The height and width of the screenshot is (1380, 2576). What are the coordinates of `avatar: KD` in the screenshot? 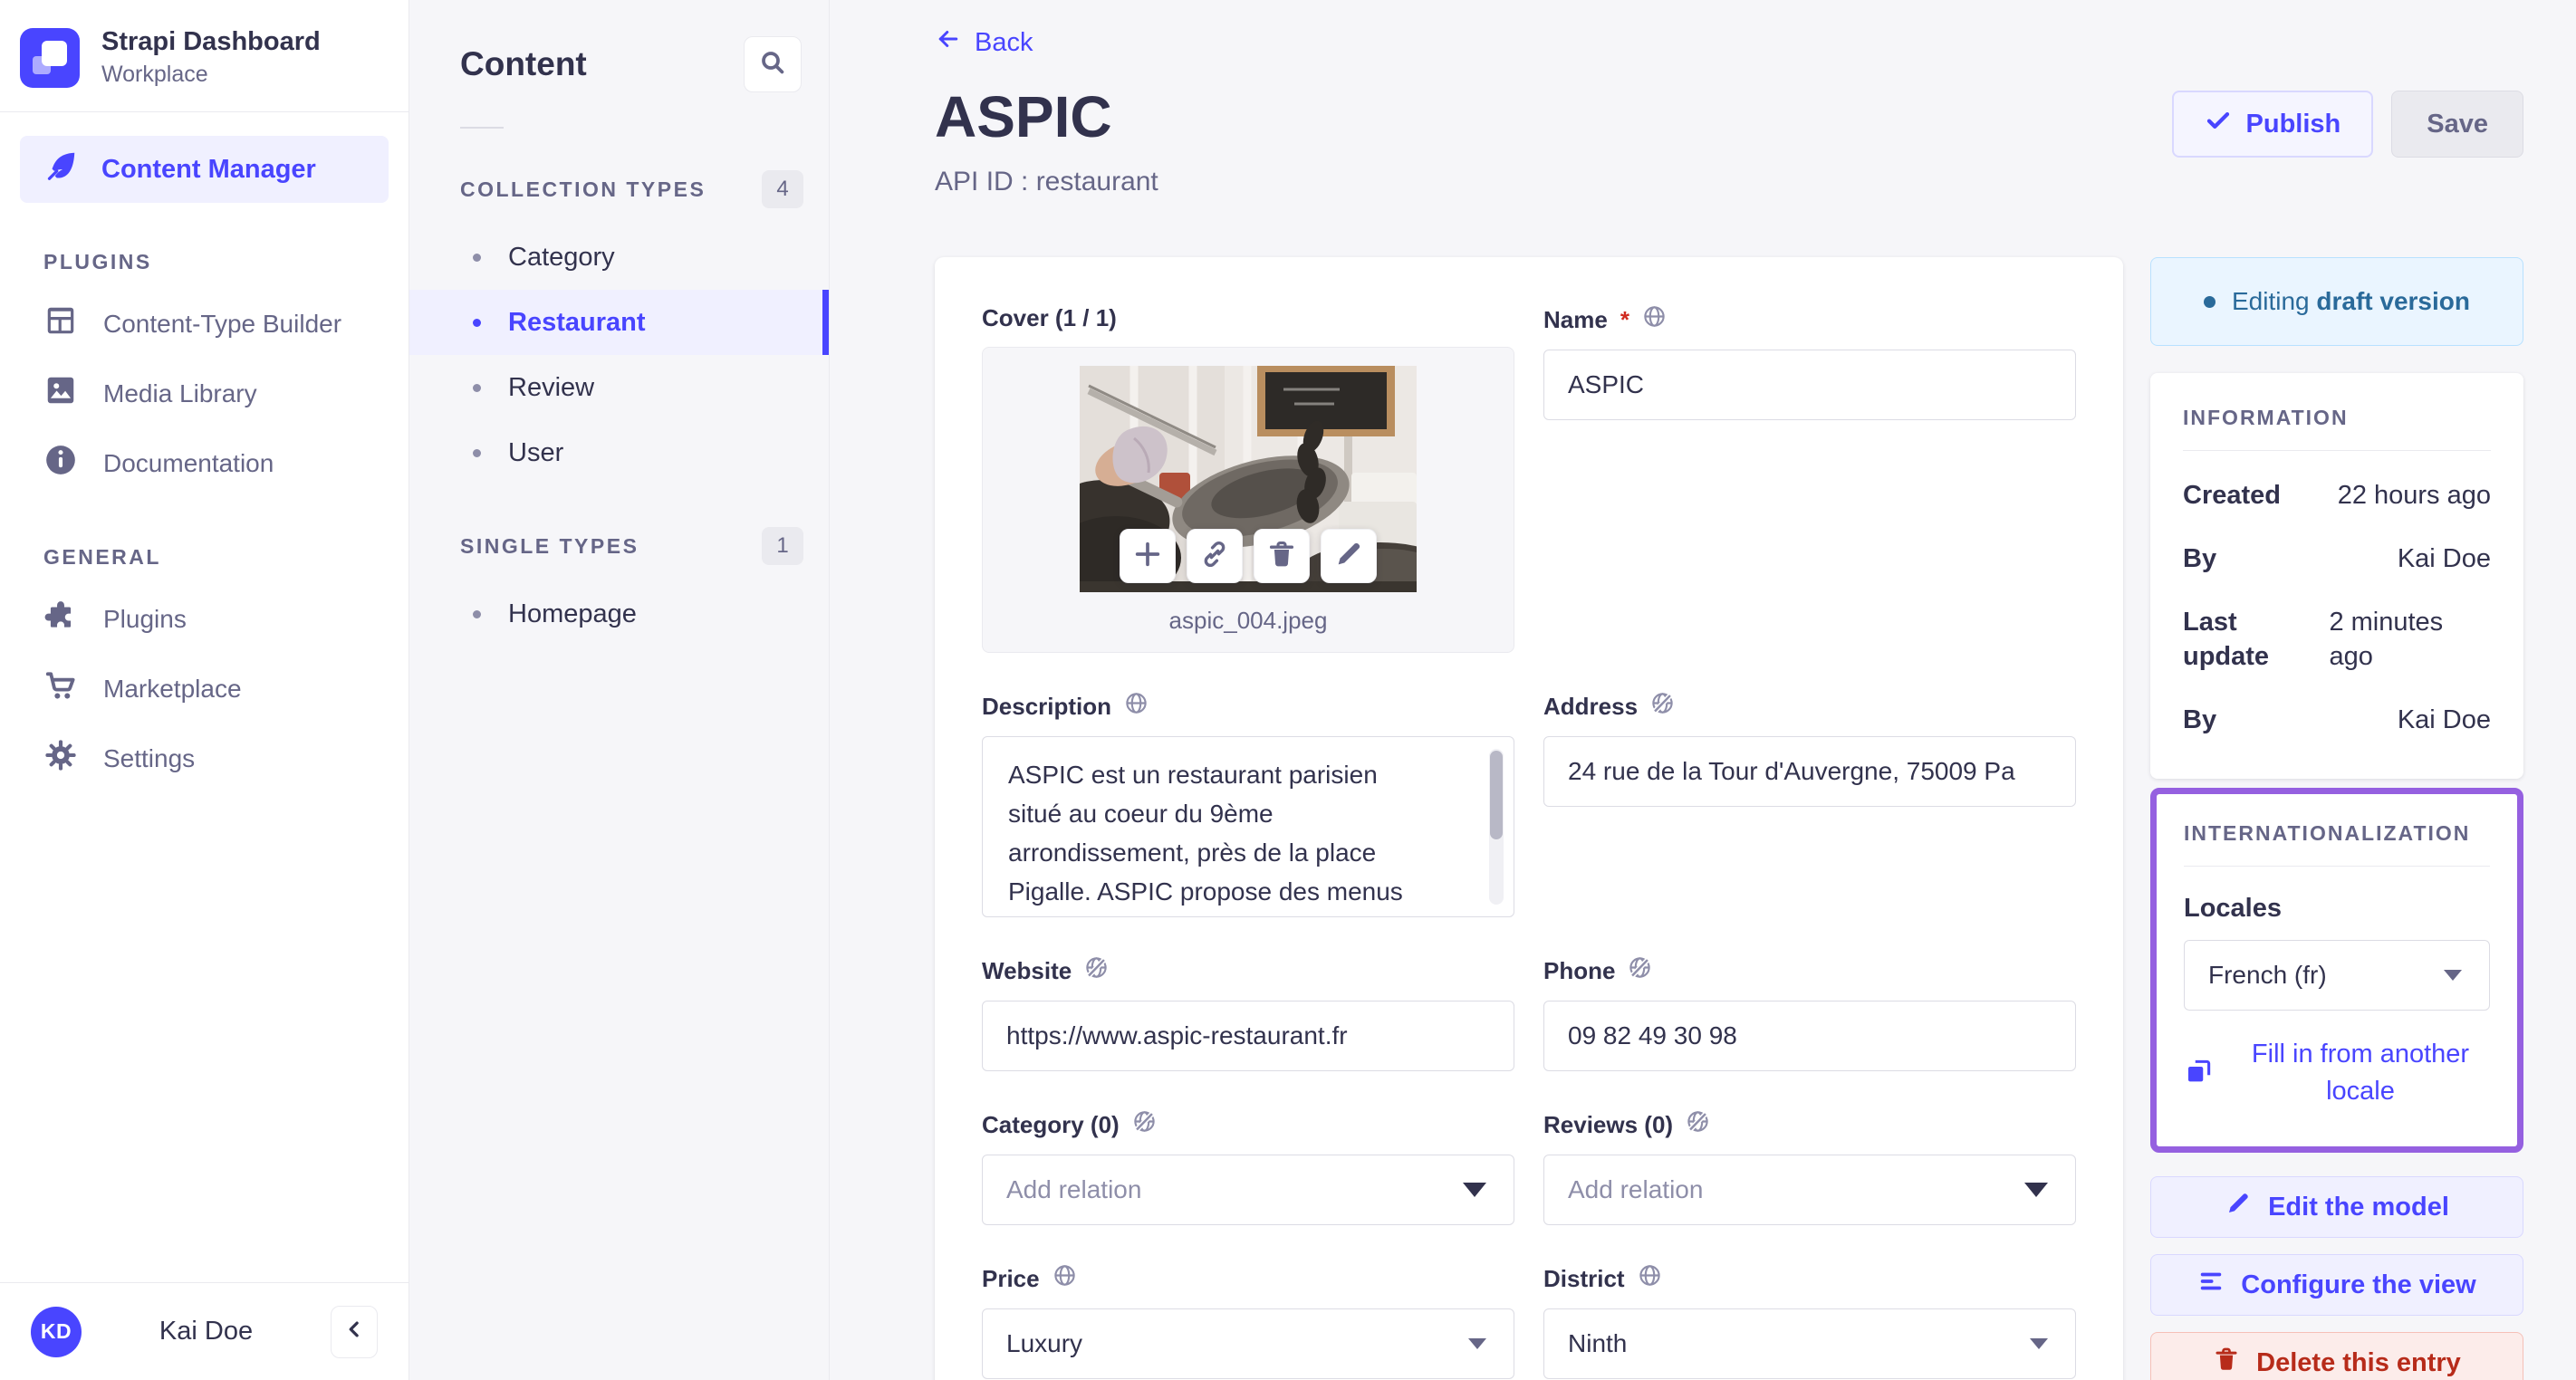 It's located at (56, 1331).